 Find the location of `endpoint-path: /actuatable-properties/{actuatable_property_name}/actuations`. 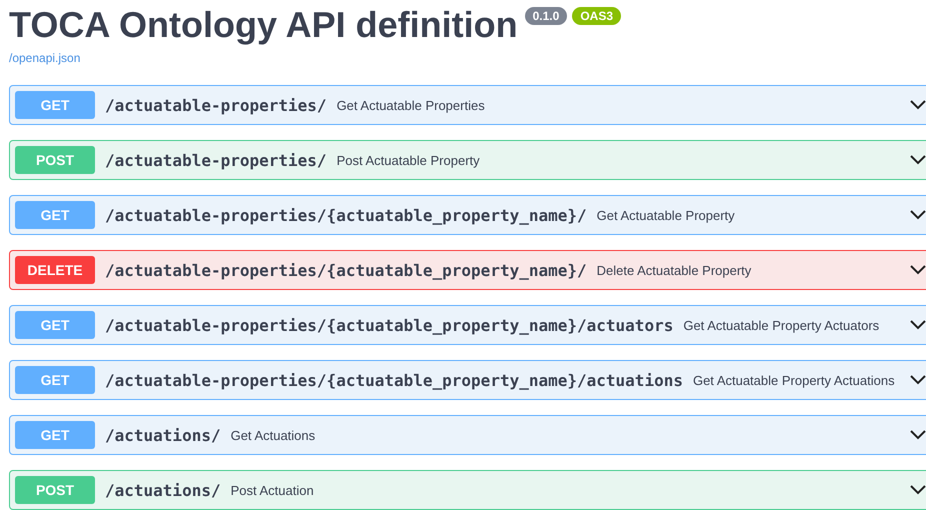

endpoint-path: /actuatable-properties/{actuatable_property_name}/actuations is located at coordinates (394, 380).